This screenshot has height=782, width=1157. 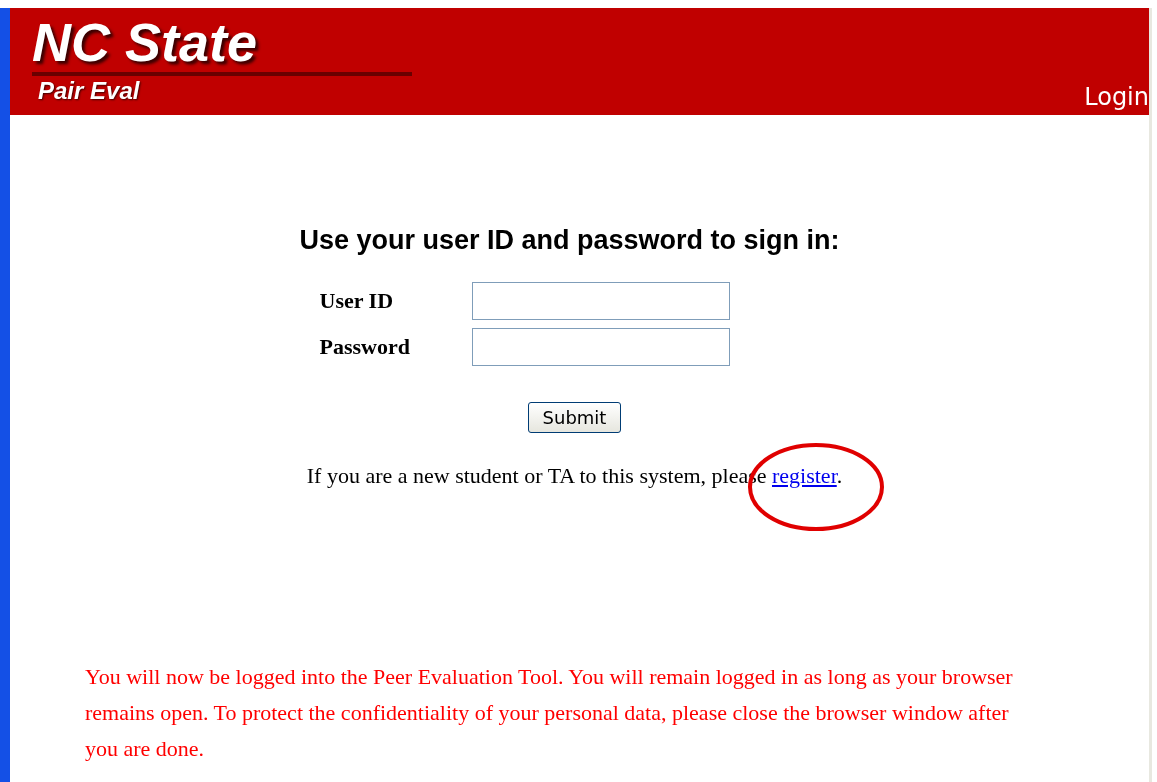 I want to click on page-title: Login, so click(x=1116, y=98).